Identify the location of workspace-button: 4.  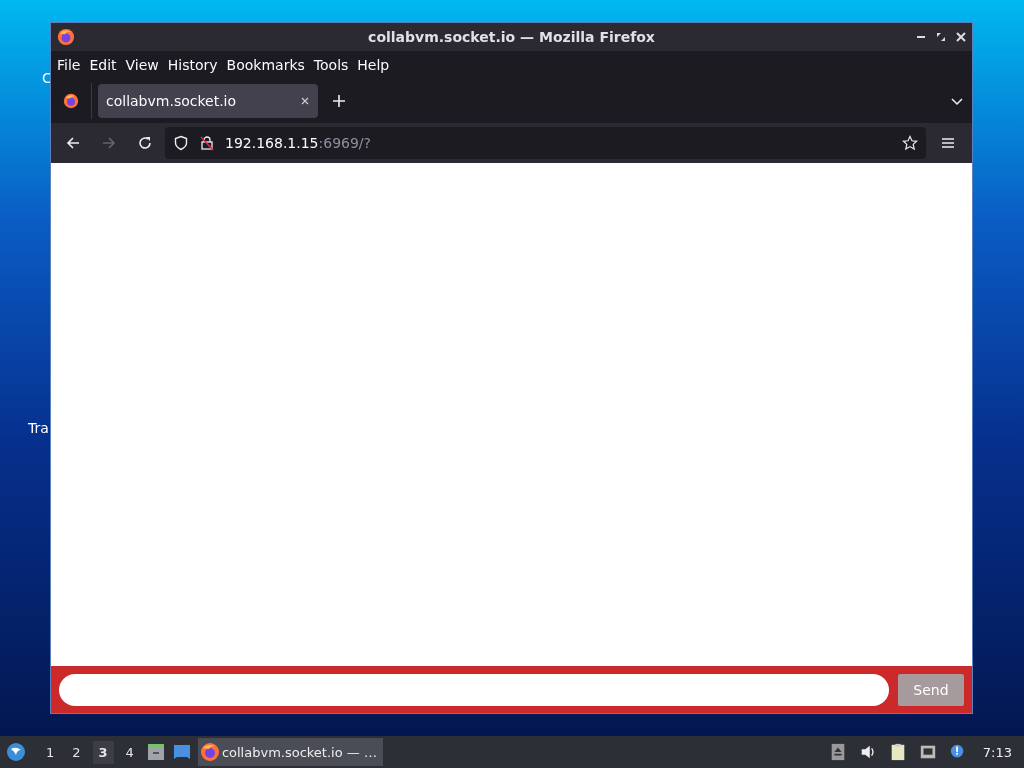
(129, 752).